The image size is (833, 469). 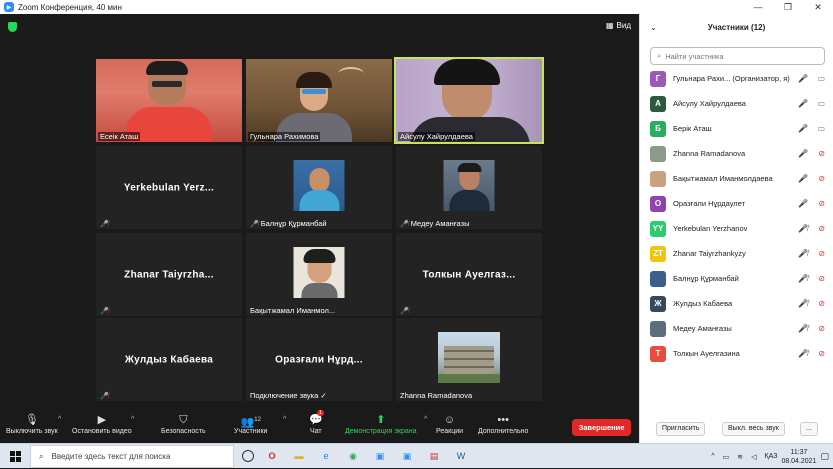 I want to click on face-shape, so click(x=319, y=180).